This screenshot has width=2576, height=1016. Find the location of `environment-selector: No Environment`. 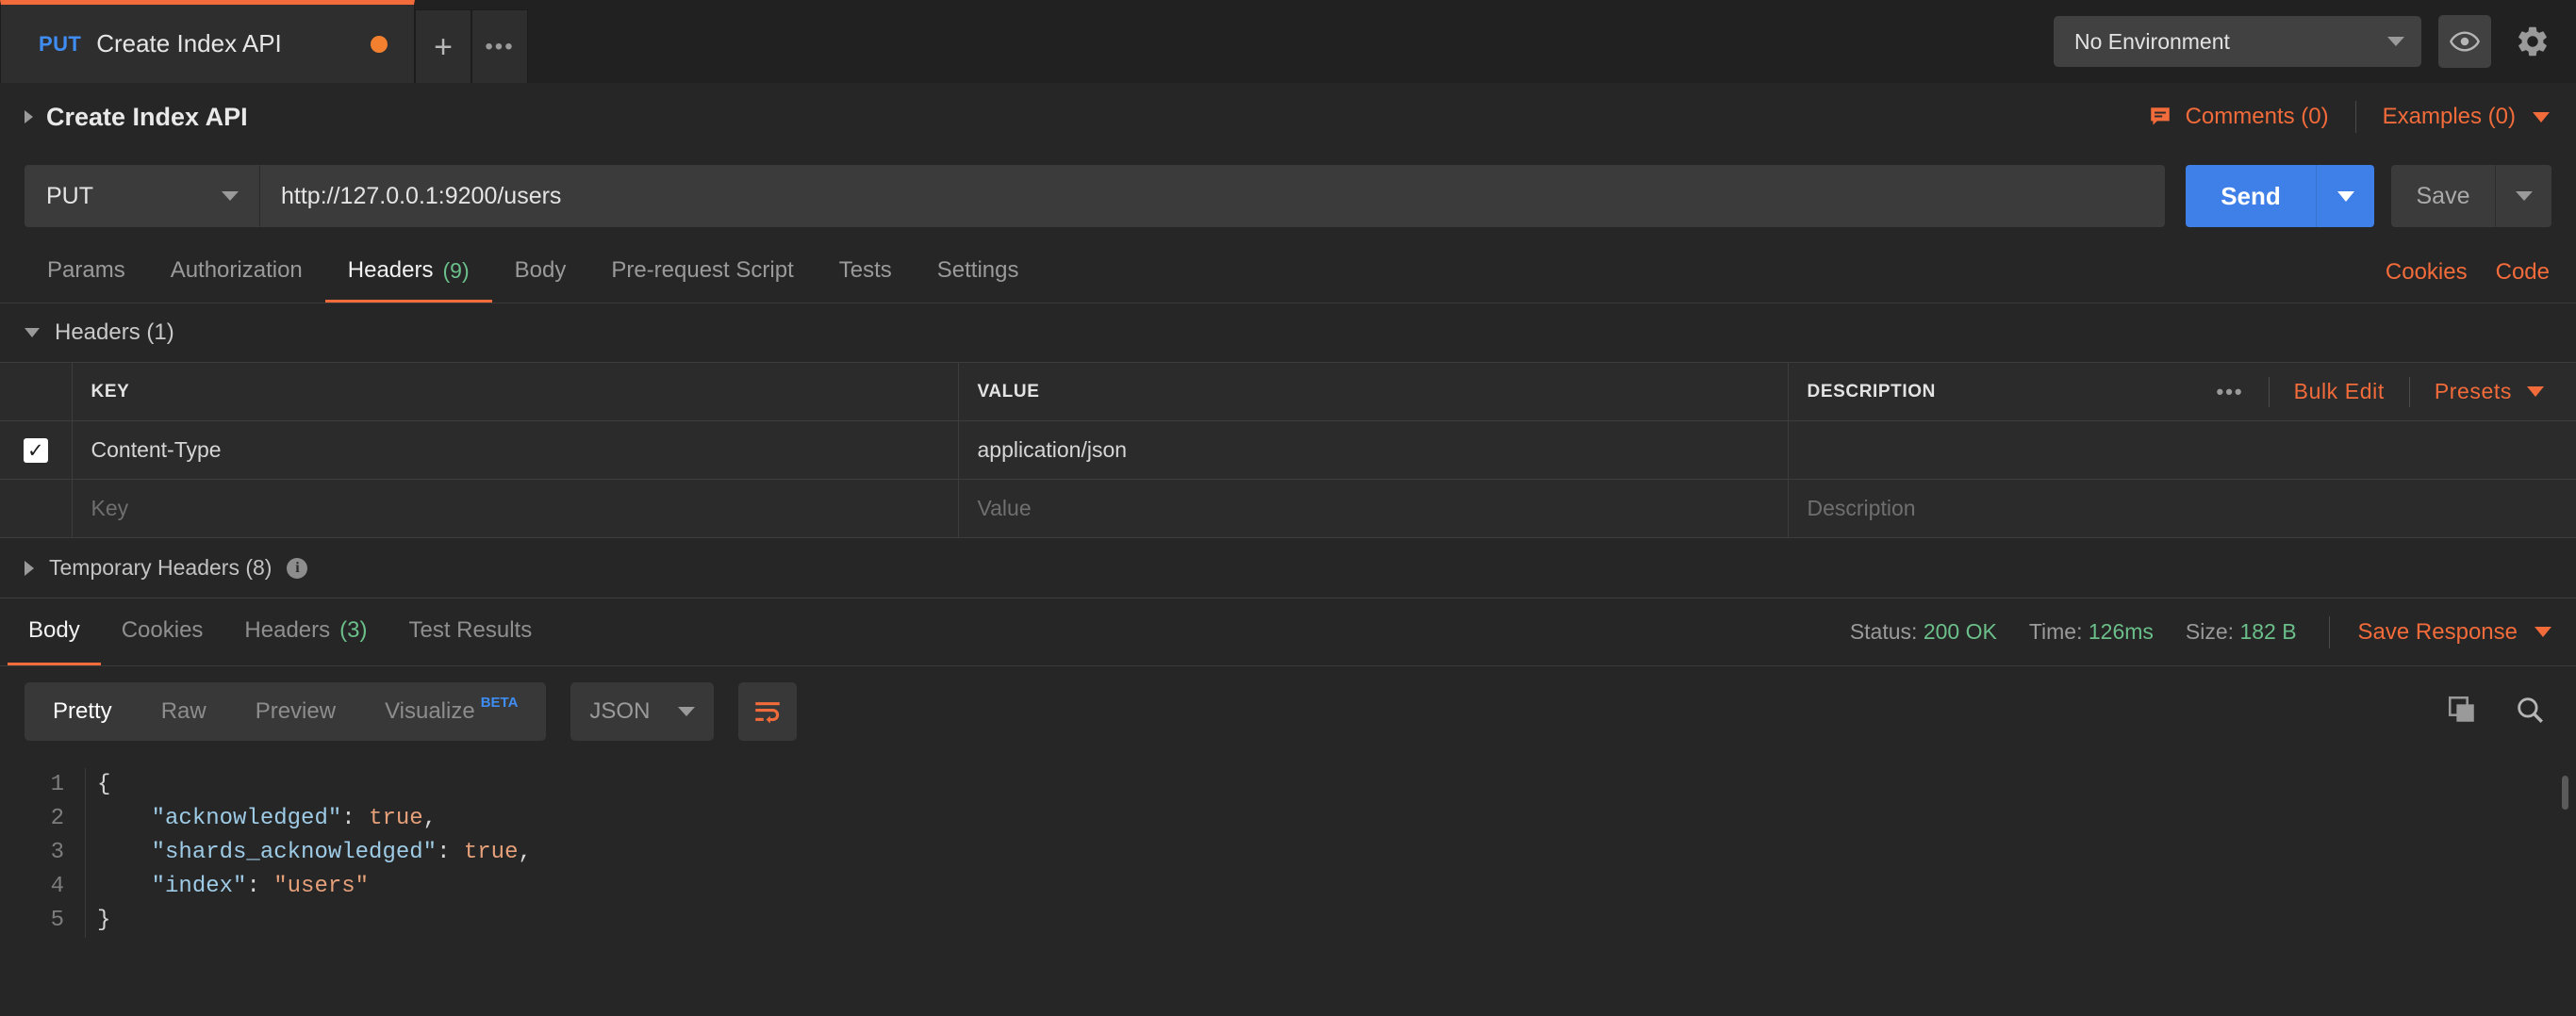

environment-selector: No Environment is located at coordinates (2237, 41).